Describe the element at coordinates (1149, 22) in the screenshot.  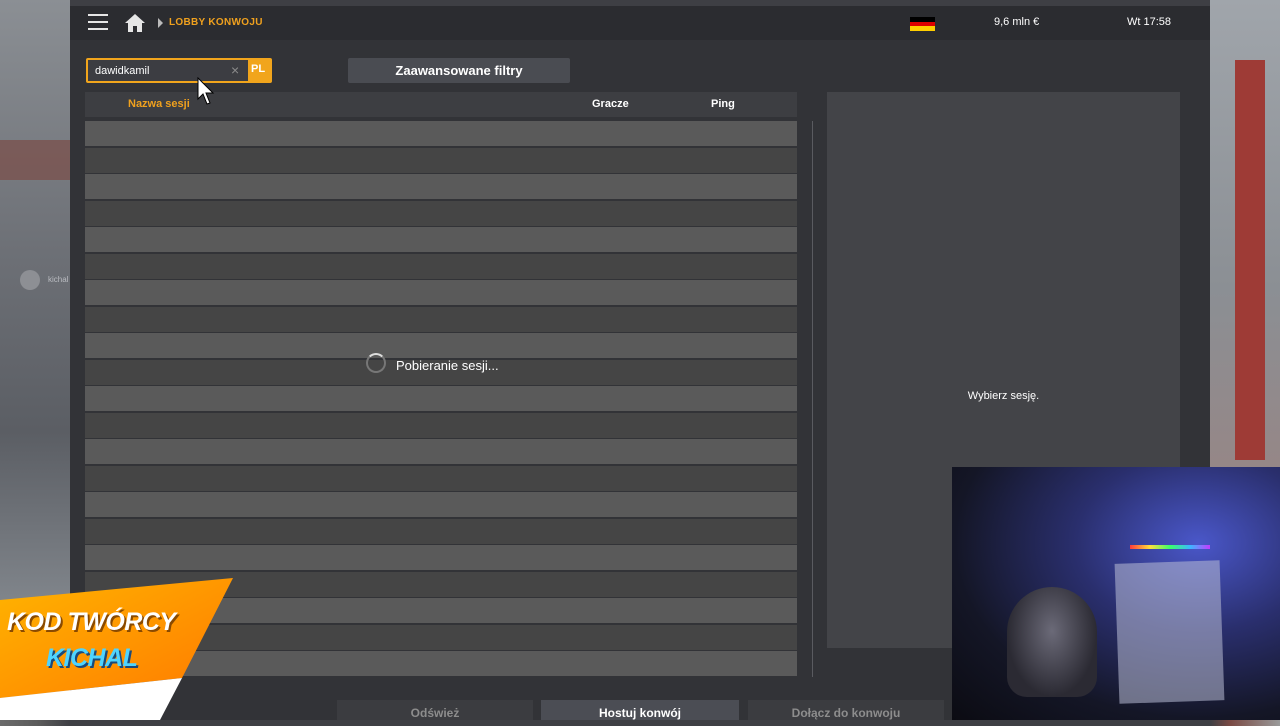
I see `game-clock: Wt 17:58` at that location.